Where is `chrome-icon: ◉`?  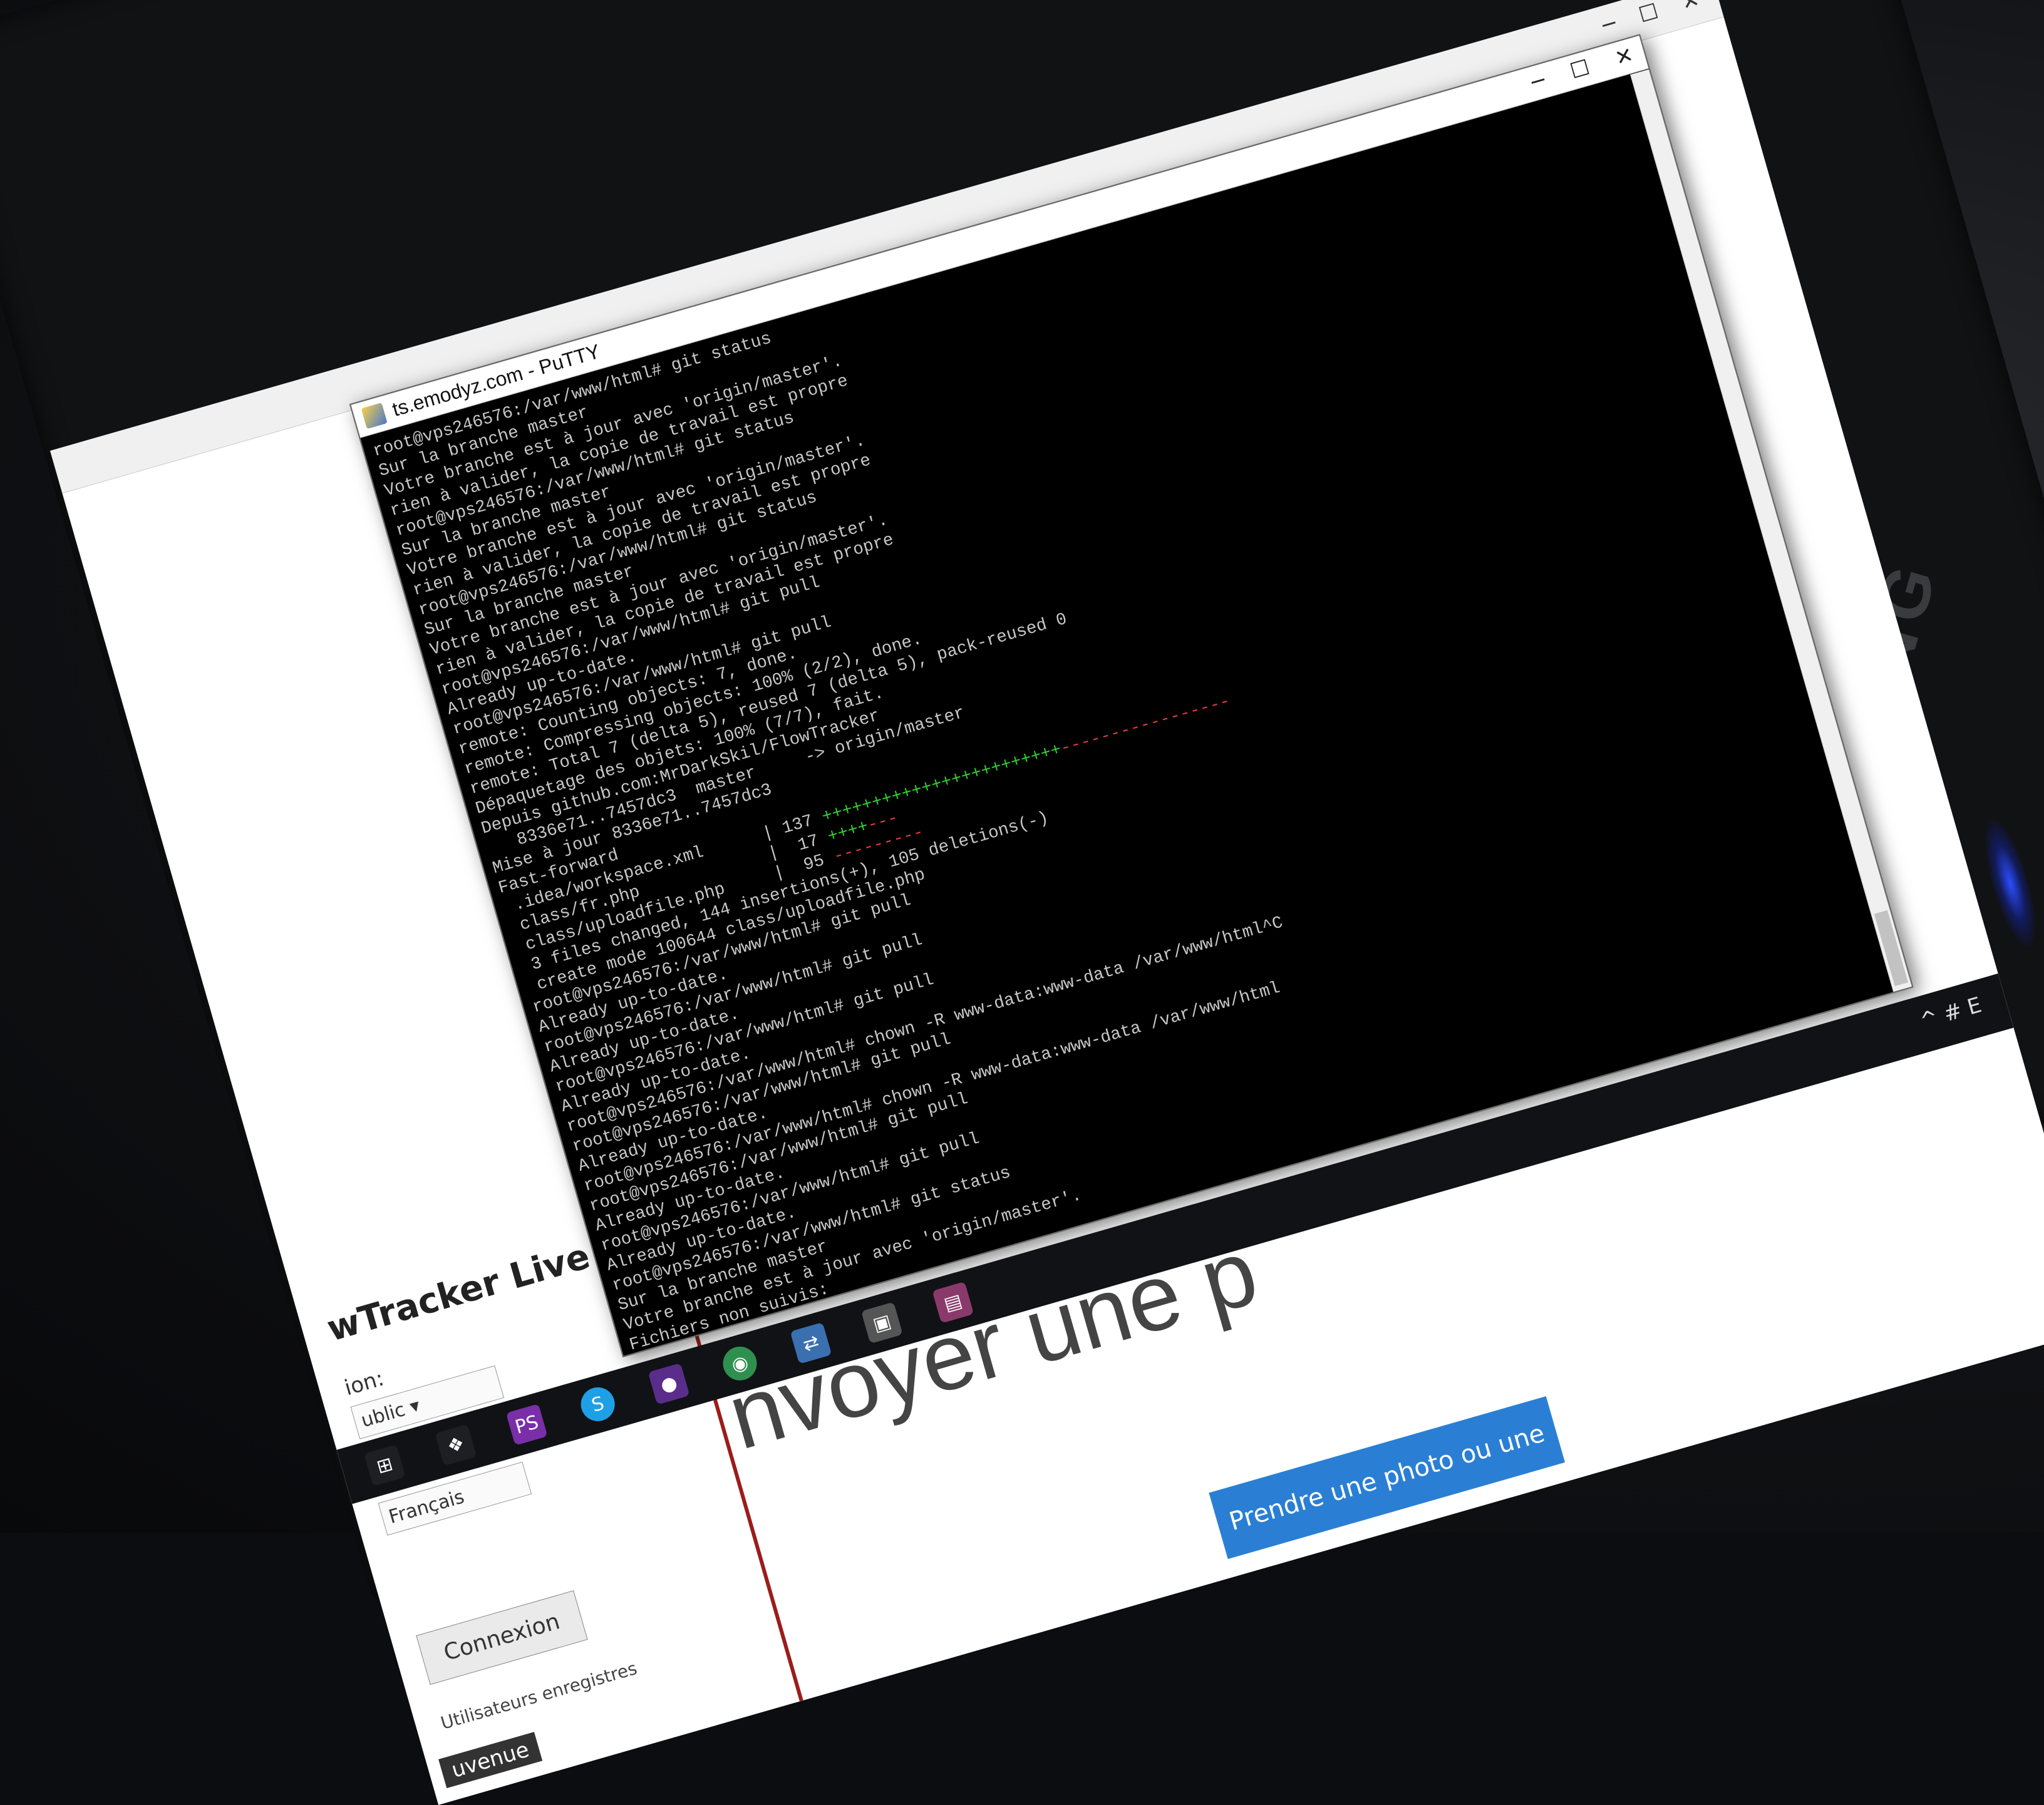
chrome-icon: ◉ is located at coordinates (740, 1363).